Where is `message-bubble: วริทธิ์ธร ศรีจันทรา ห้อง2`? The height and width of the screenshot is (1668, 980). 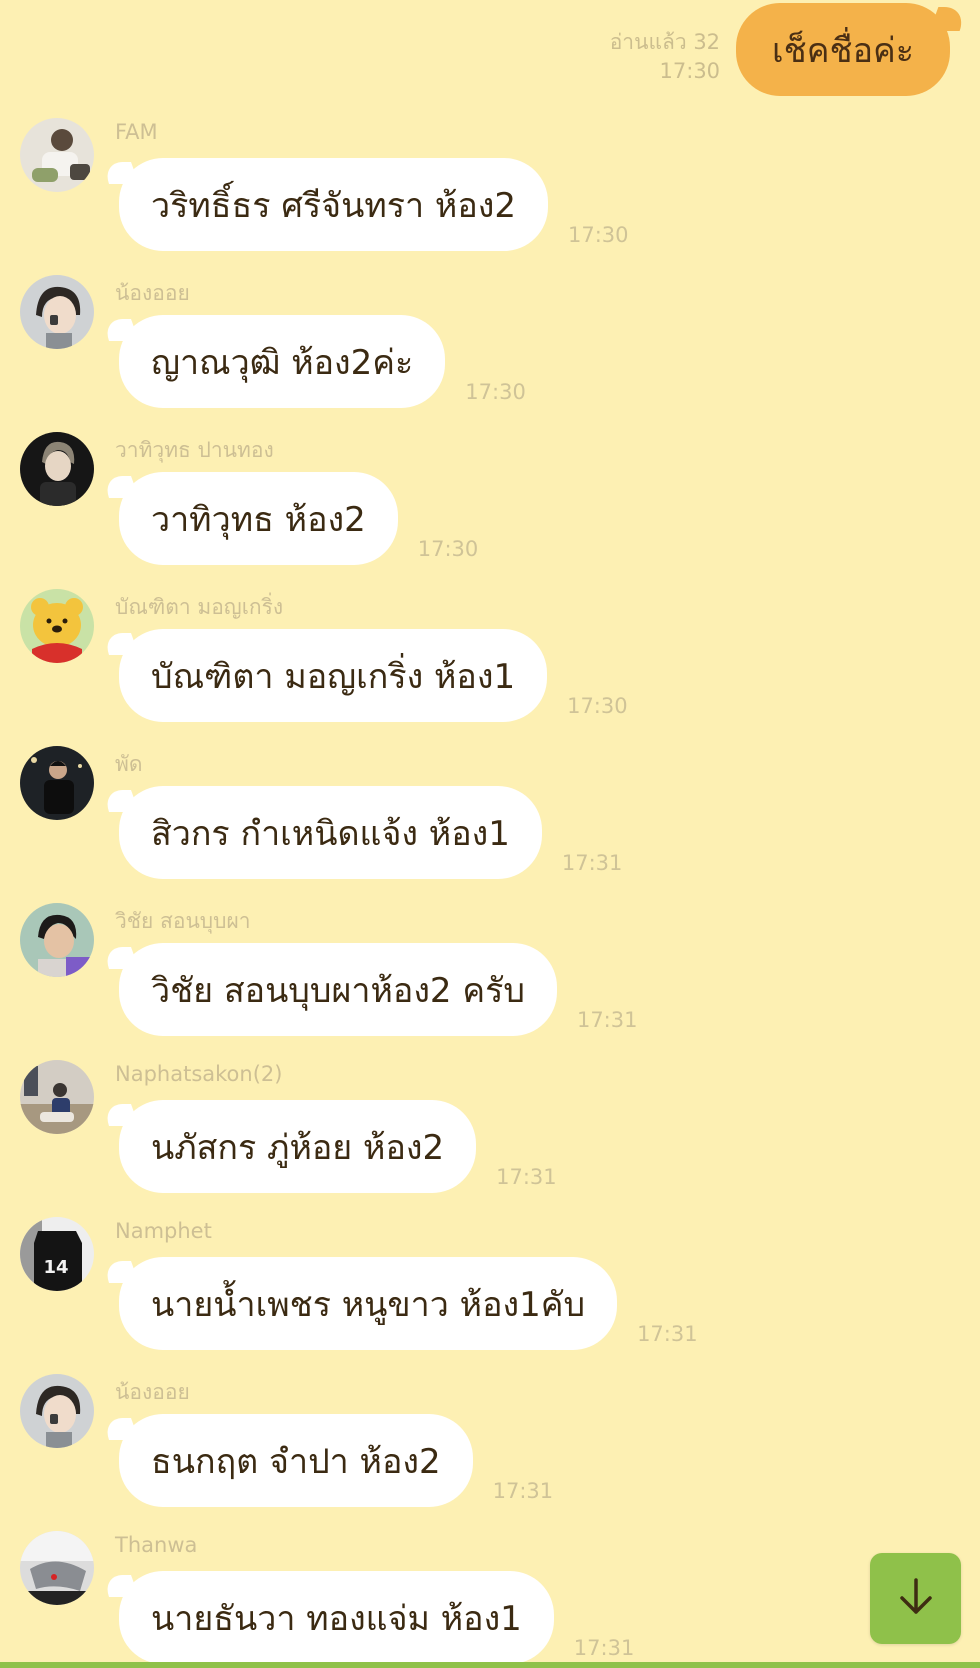 message-bubble: วริทธิ์ธร ศรีจันทรา ห้อง2 is located at coordinates (333, 204).